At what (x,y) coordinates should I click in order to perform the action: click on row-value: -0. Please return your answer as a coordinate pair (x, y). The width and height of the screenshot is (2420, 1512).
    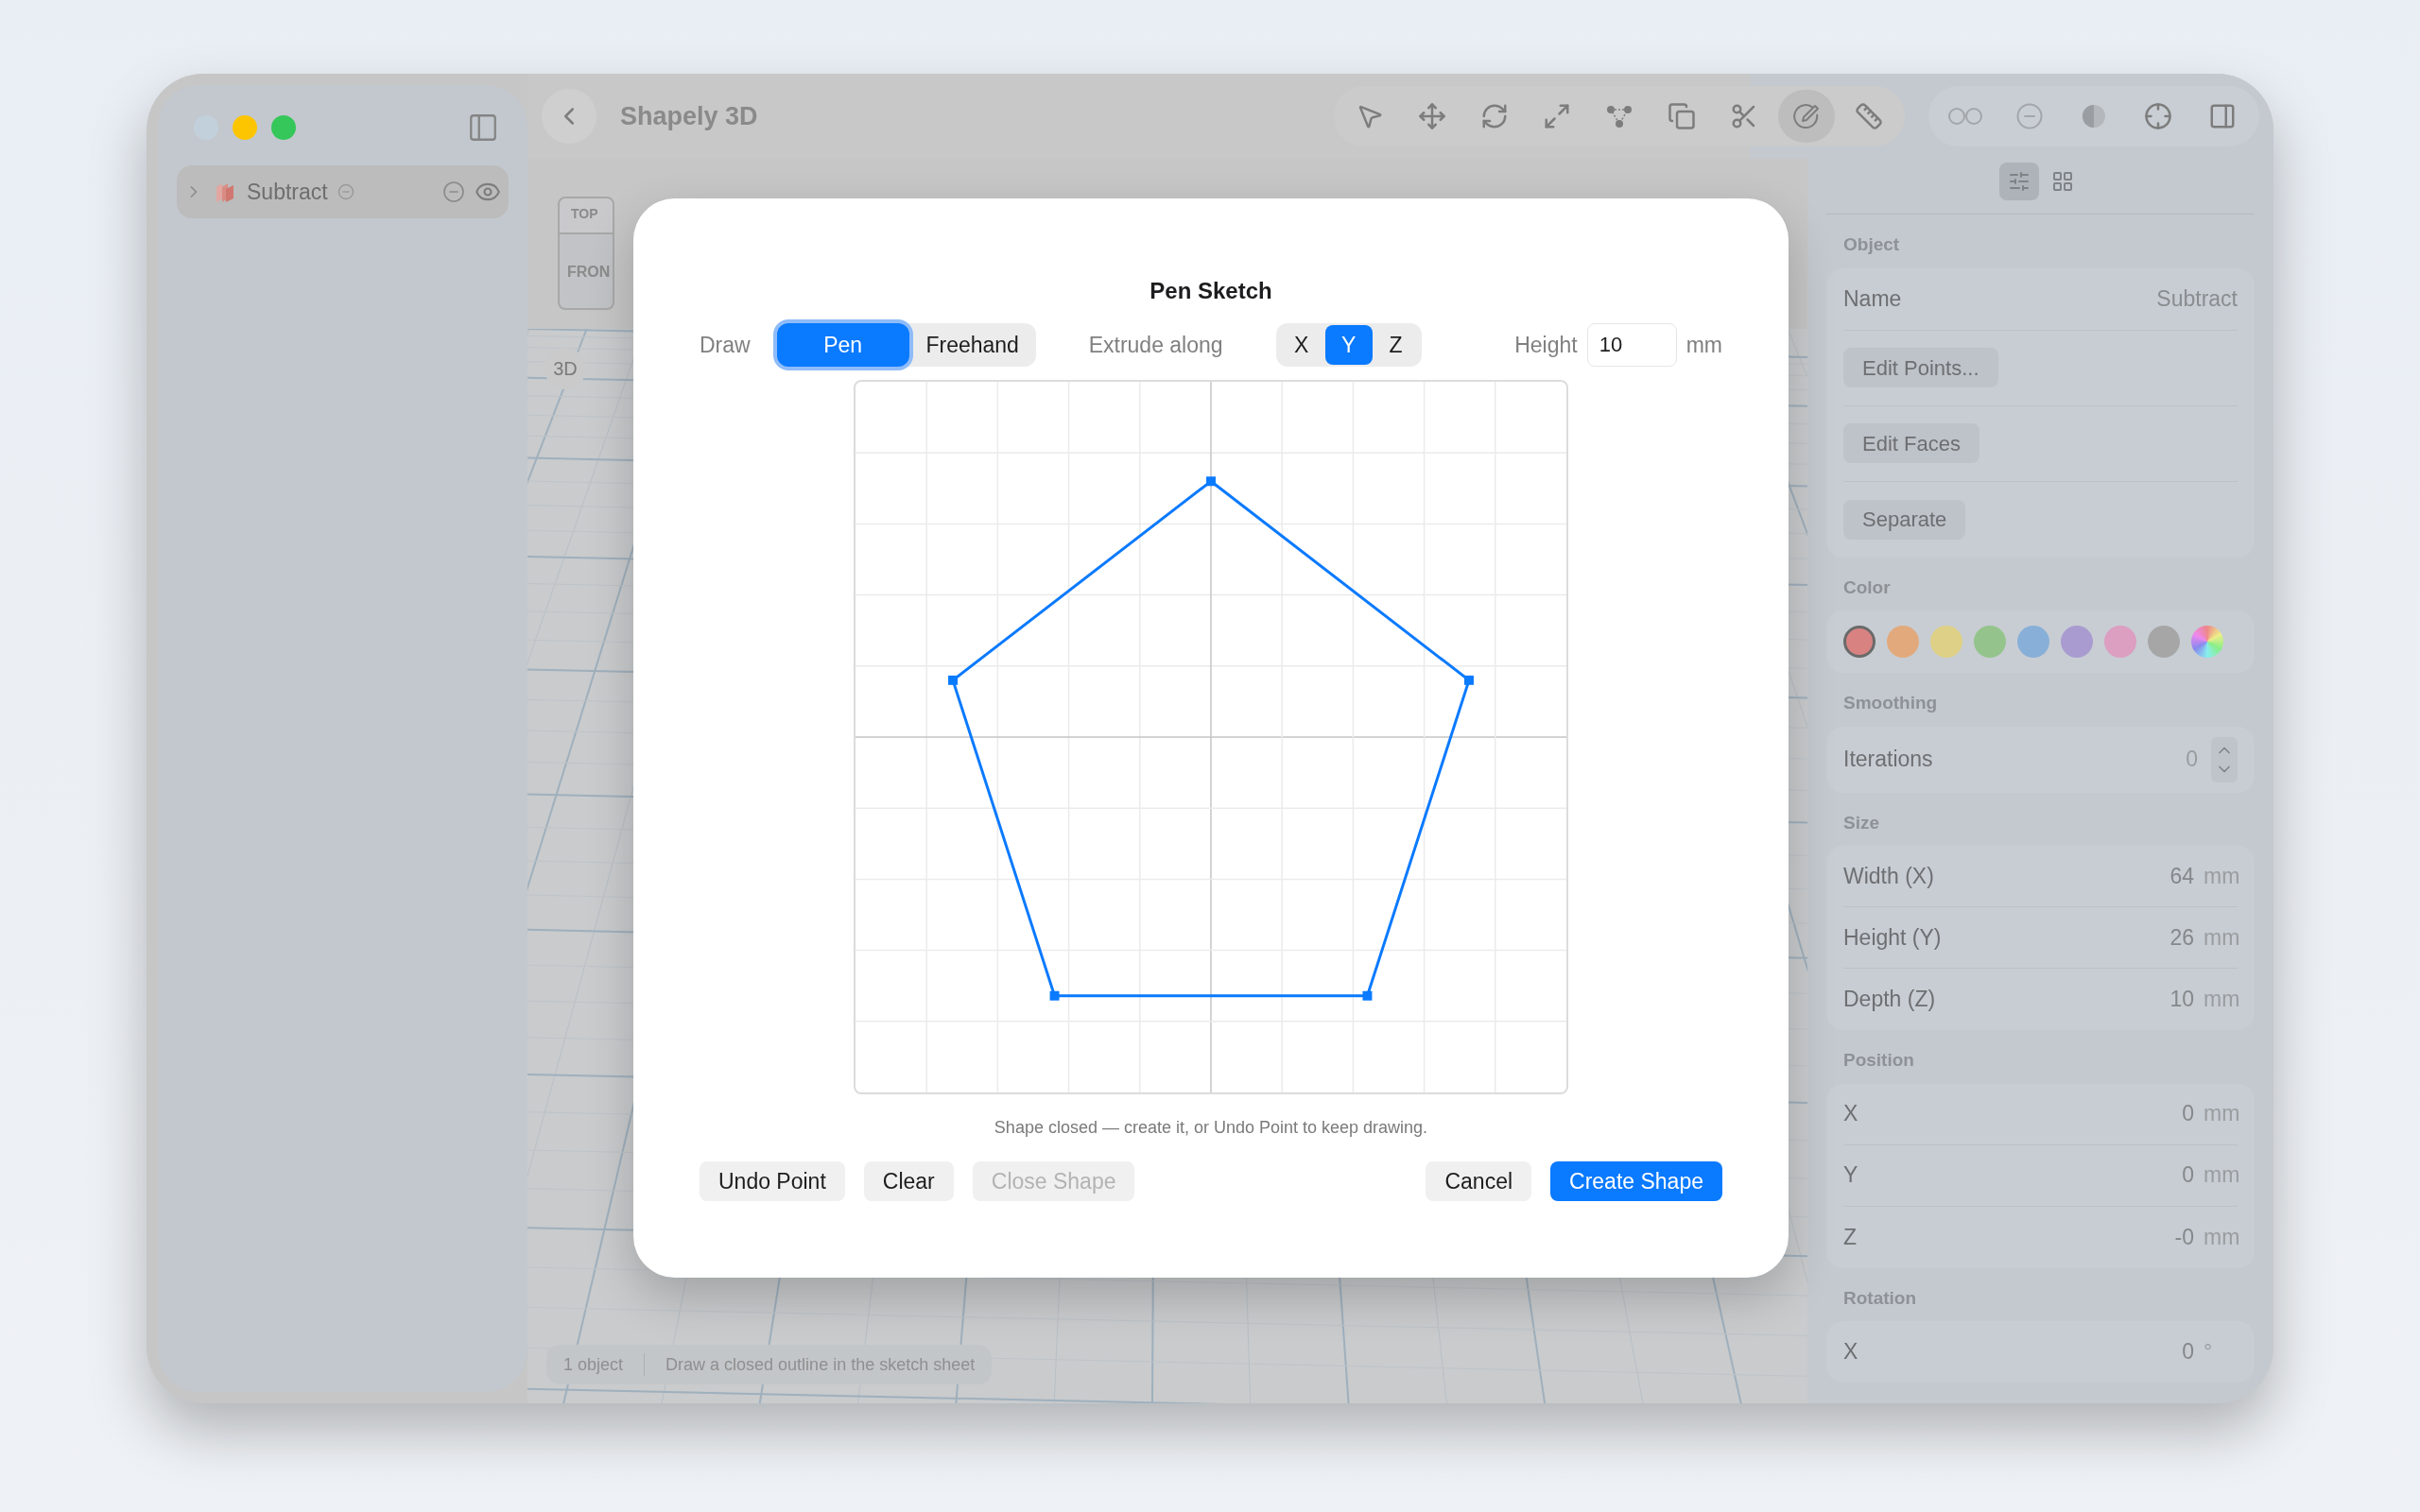
    Looking at the image, I should click on (2184, 1237).